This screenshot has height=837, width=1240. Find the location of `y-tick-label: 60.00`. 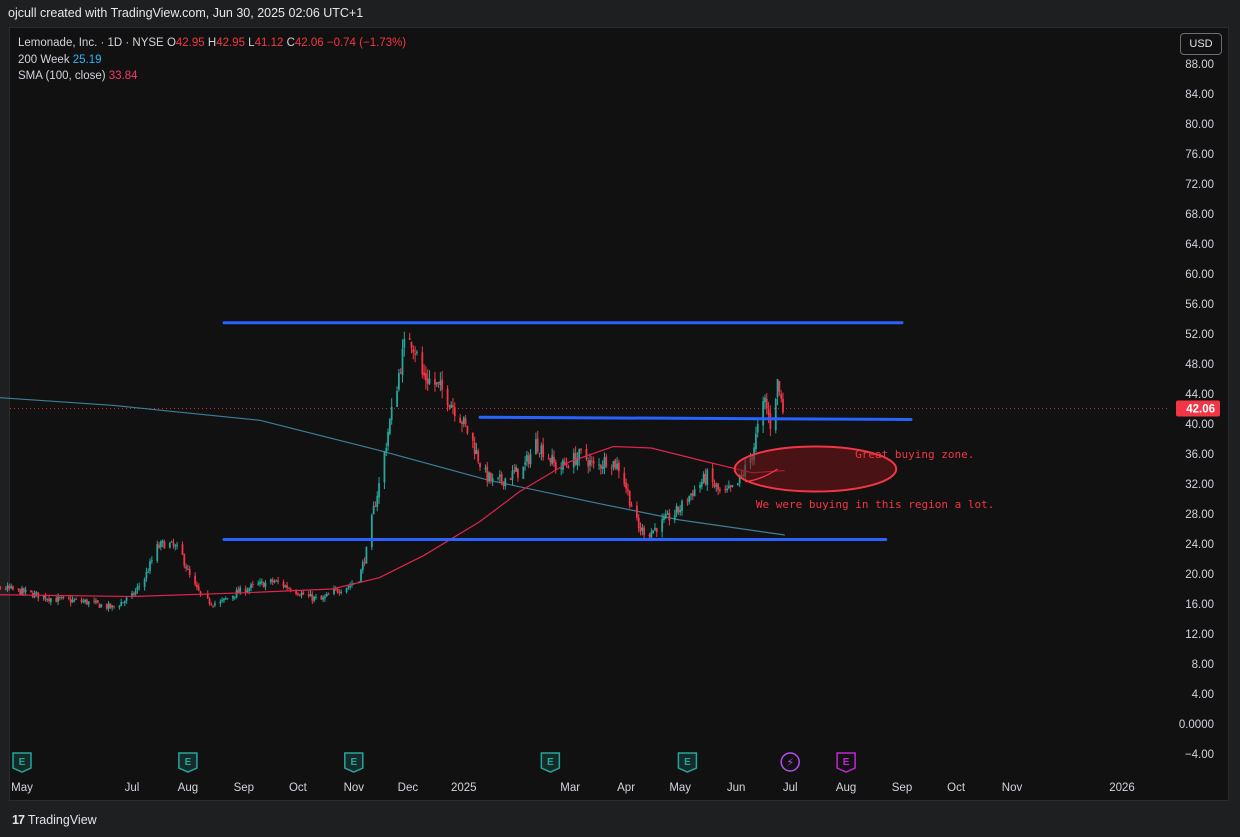

y-tick-label: 60.00 is located at coordinates (1199, 275).